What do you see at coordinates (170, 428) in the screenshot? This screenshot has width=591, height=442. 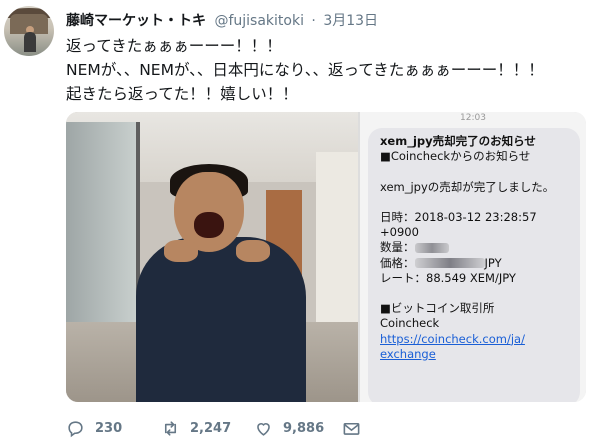 I see `retweet-icon` at bounding box center [170, 428].